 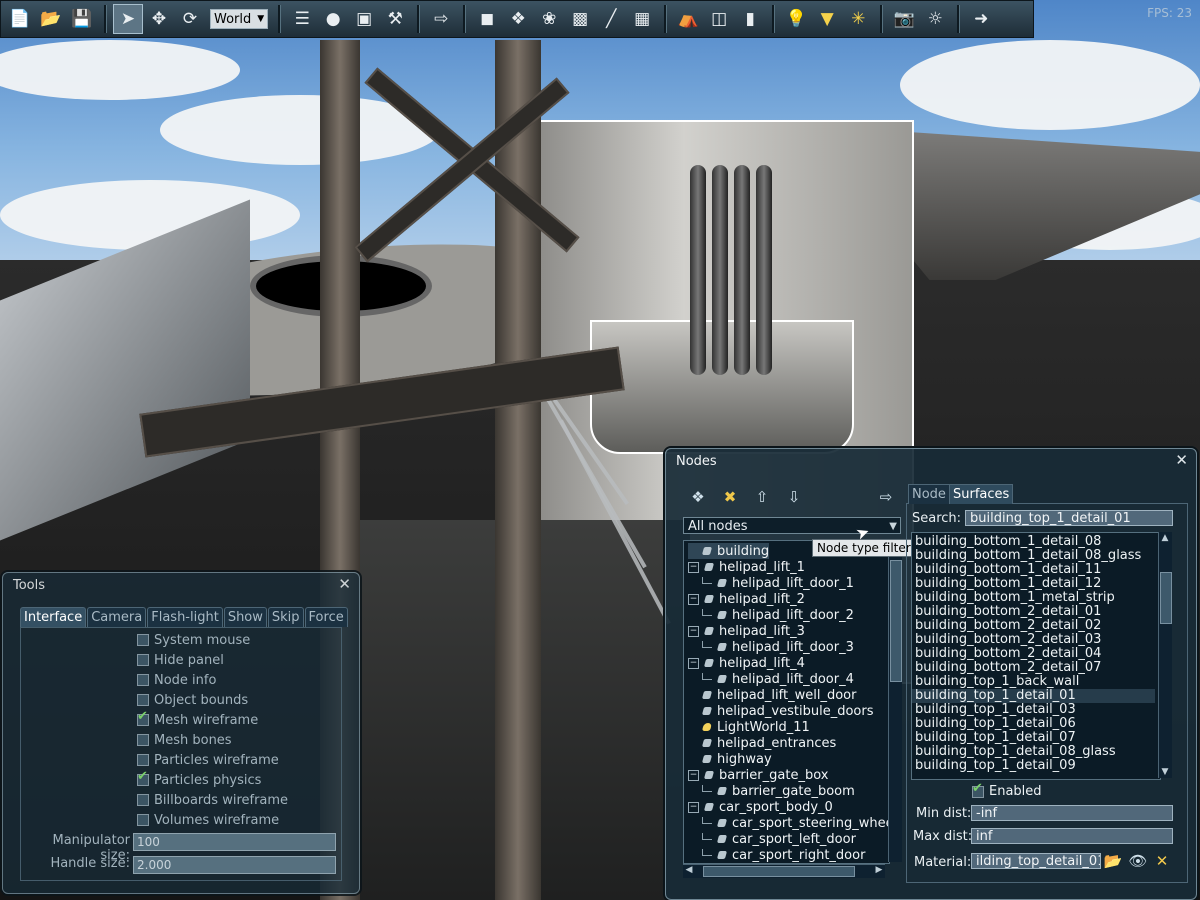 What do you see at coordinates (1008, 668) in the screenshot?
I see `surface-item: building_bottom_2_detail_07` at bounding box center [1008, 668].